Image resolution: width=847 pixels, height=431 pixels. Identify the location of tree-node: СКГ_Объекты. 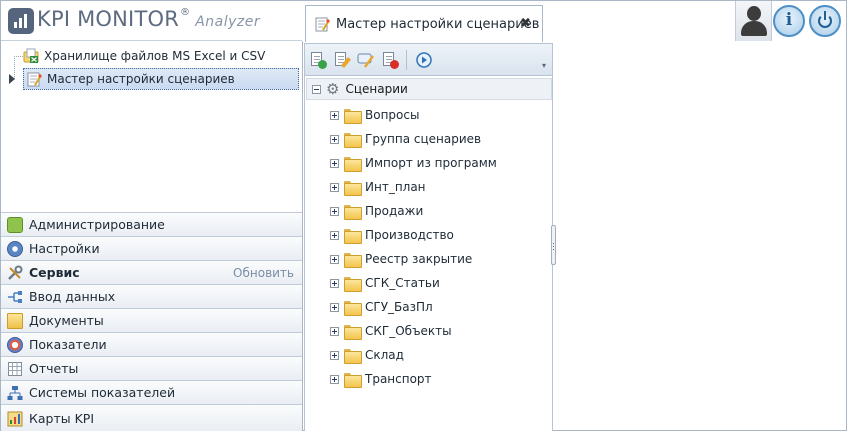
(391, 331).